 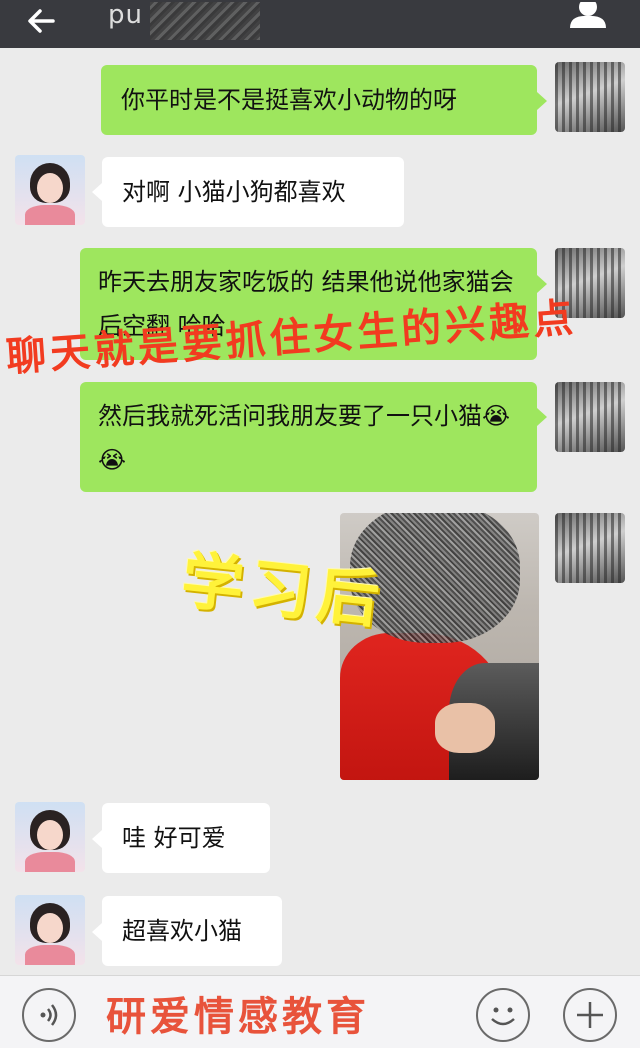 I want to click on plus-icon, so click(x=590, y=1015).